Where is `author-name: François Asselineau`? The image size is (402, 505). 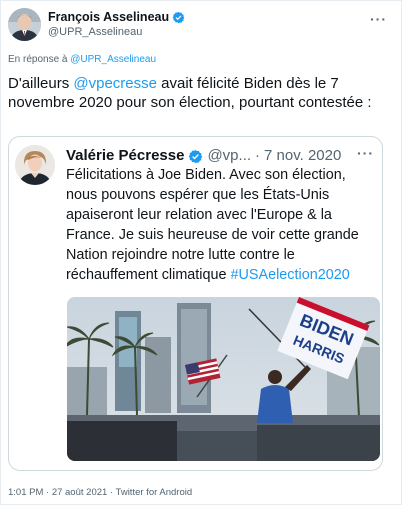 author-name: François Asselineau is located at coordinates (108, 17).